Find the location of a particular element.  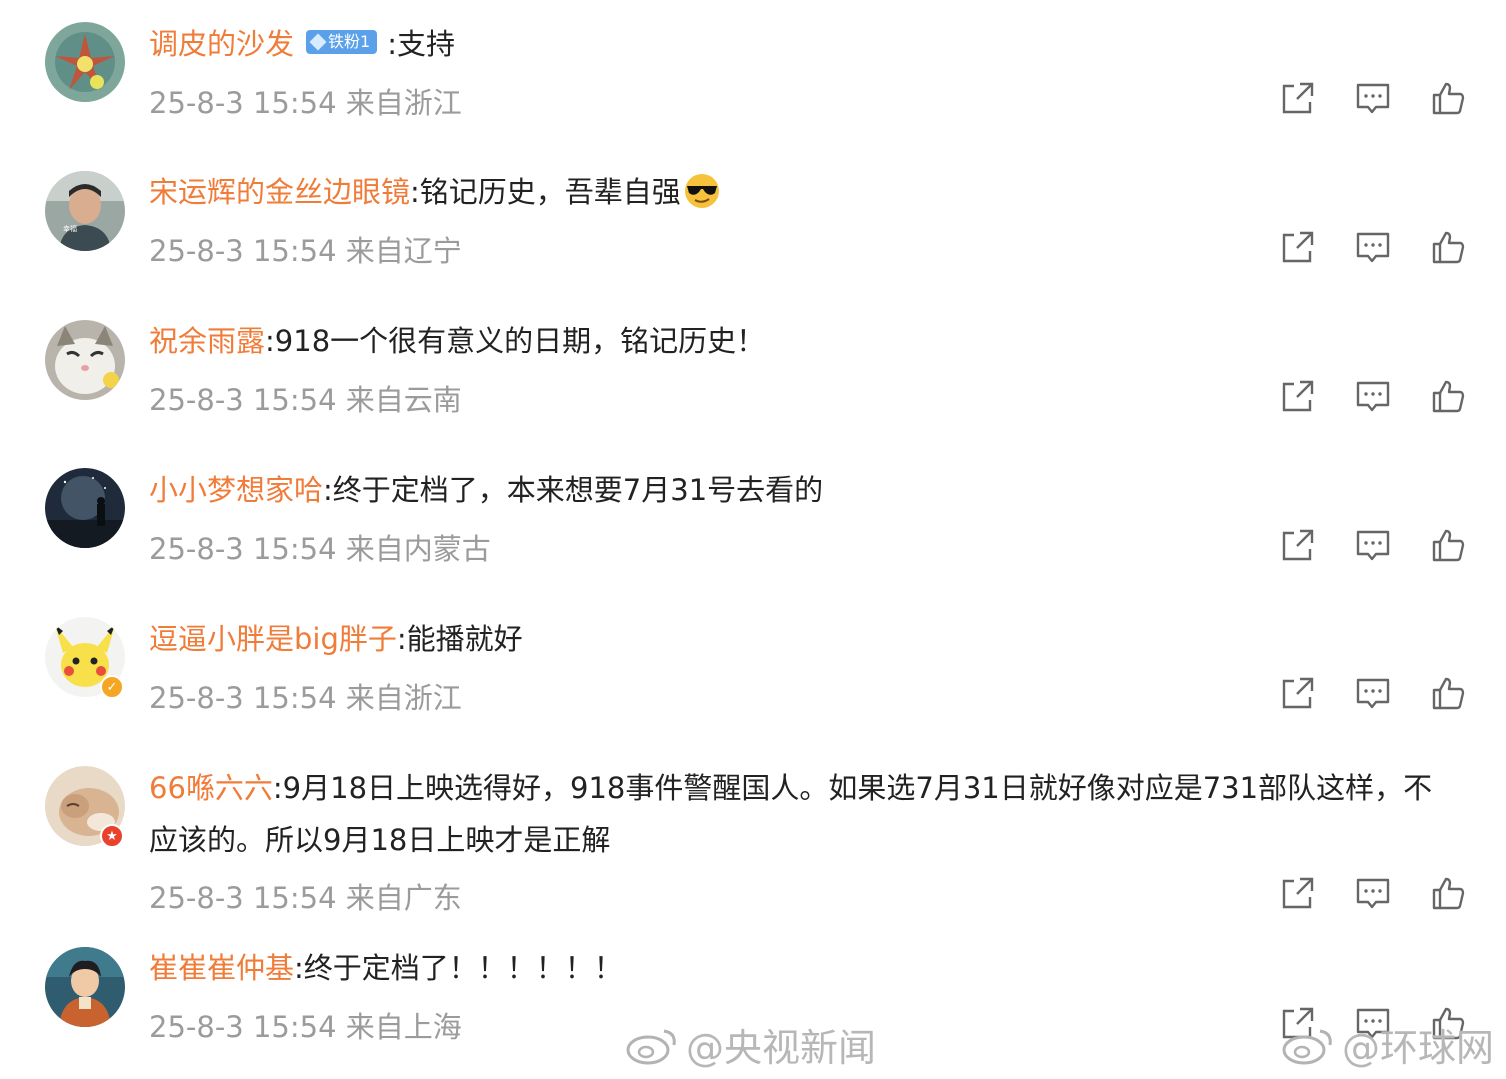

comment-body: :铭记历史，吾辈自强 is located at coordinates (545, 192).